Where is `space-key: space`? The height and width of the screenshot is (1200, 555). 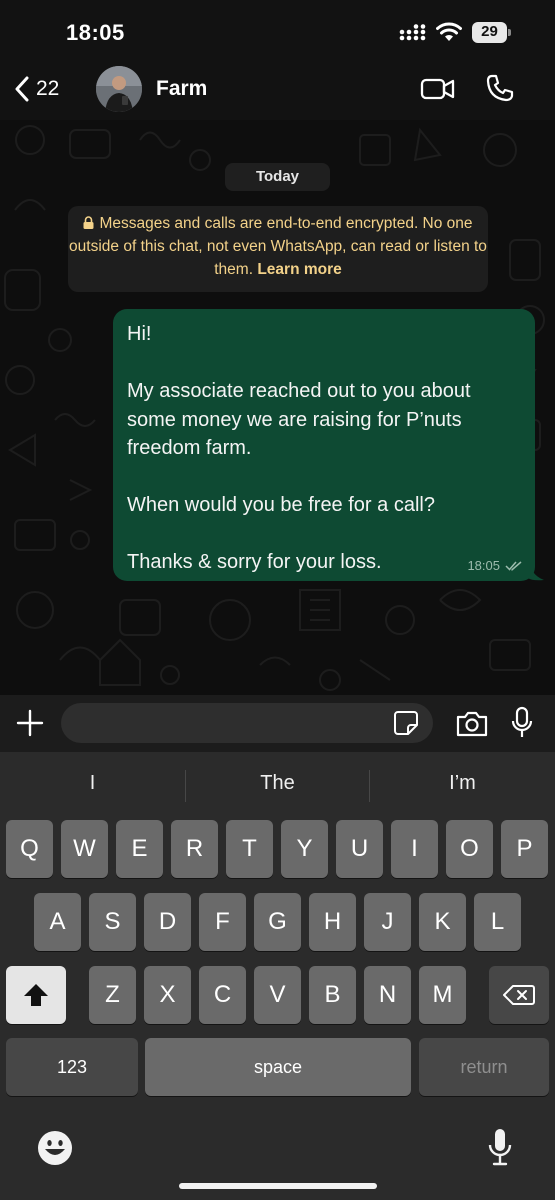 space-key: space is located at coordinates (278, 1067).